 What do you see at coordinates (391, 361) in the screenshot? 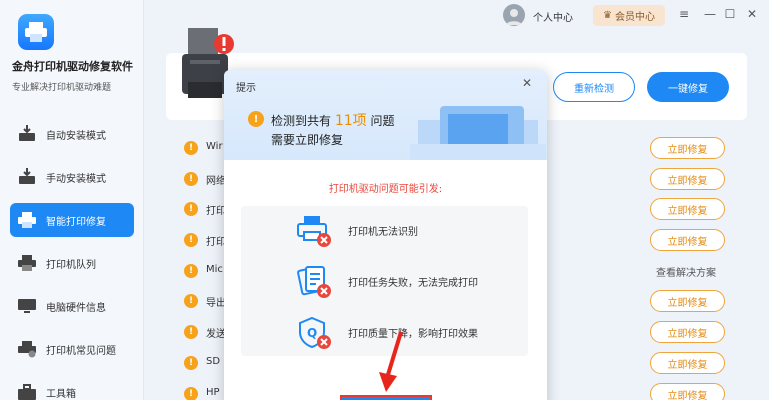
I see `red-arrow-icon` at bounding box center [391, 361].